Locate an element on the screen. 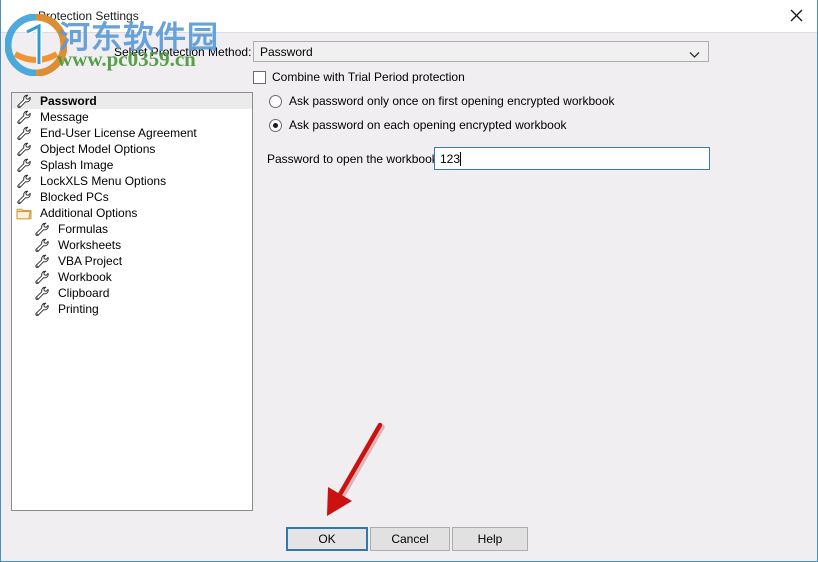  close-icon is located at coordinates (795, 15).